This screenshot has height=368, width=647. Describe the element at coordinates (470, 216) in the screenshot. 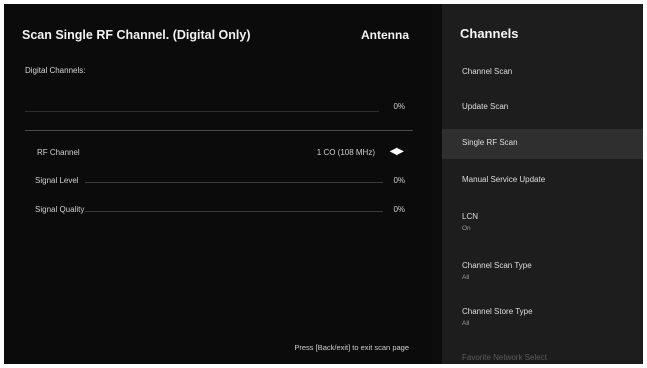

I see `menu-item-label: LCN` at that location.